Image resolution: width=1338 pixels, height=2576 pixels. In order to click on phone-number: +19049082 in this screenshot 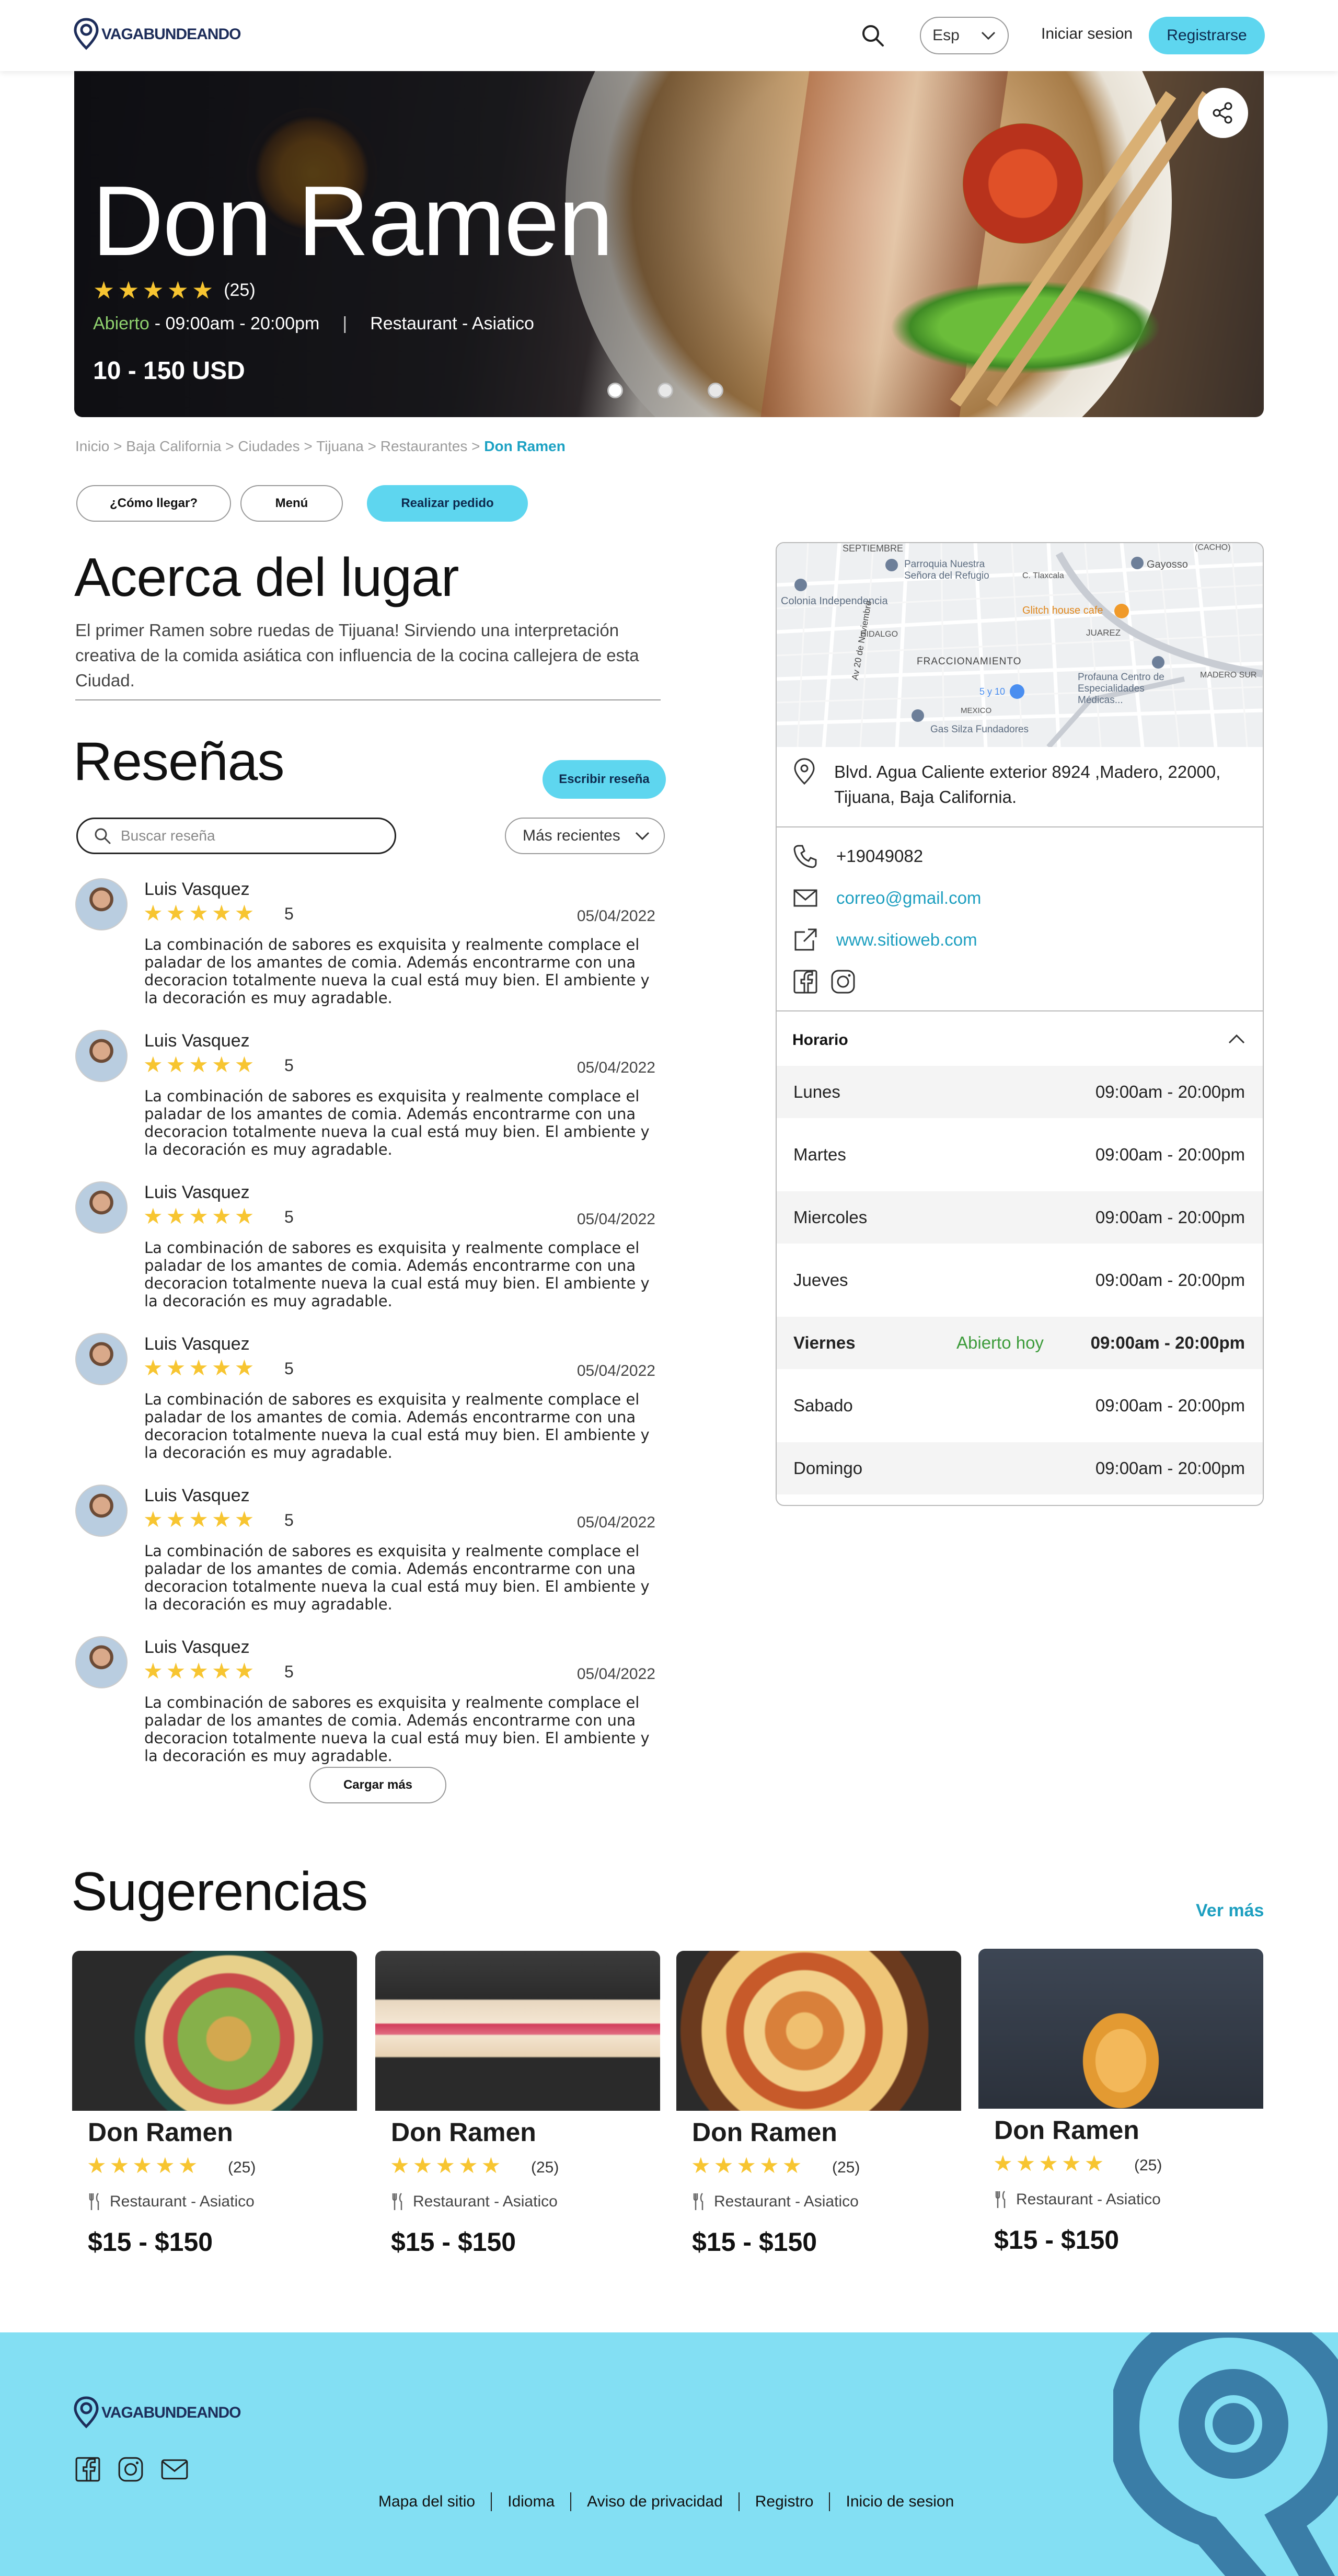, I will do `click(880, 856)`.